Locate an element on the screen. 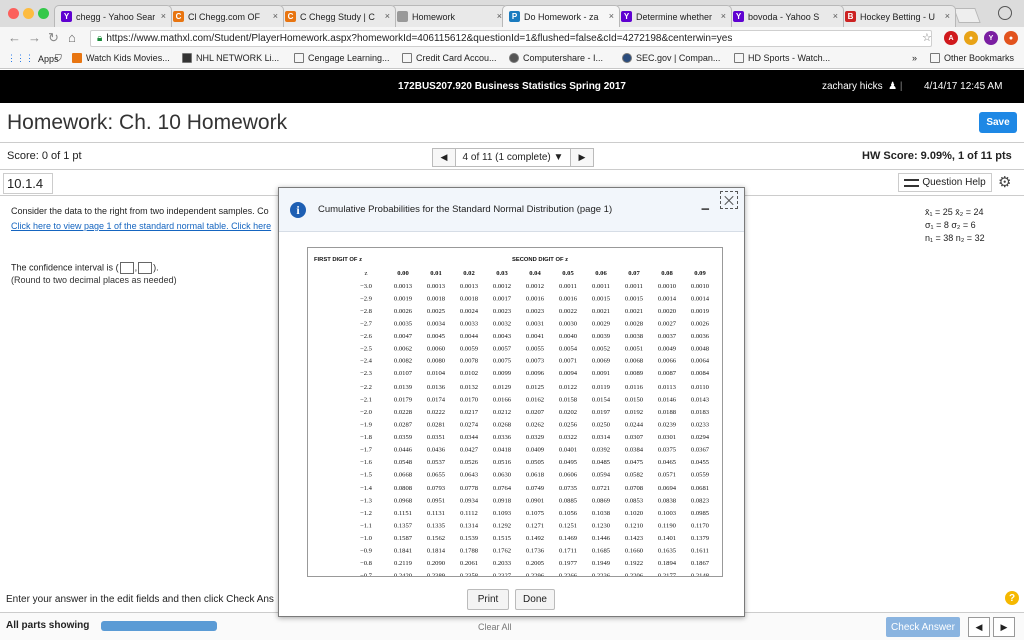 Image resolution: width=1024 pixels, height=640 pixels. adblock-extension-icon: A is located at coordinates (951, 38).